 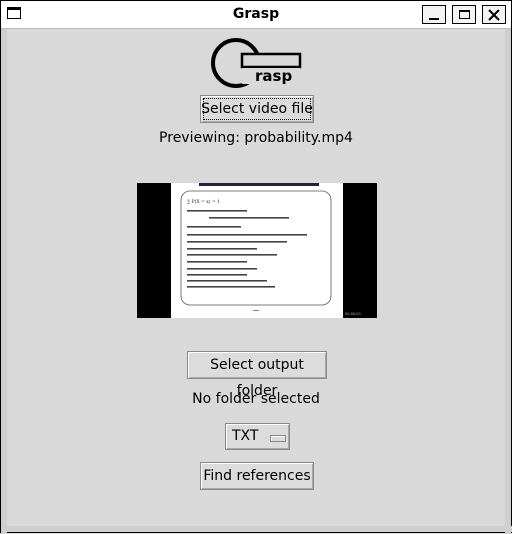 What do you see at coordinates (245, 436) in the screenshot?
I see `format-selected: TXT` at bounding box center [245, 436].